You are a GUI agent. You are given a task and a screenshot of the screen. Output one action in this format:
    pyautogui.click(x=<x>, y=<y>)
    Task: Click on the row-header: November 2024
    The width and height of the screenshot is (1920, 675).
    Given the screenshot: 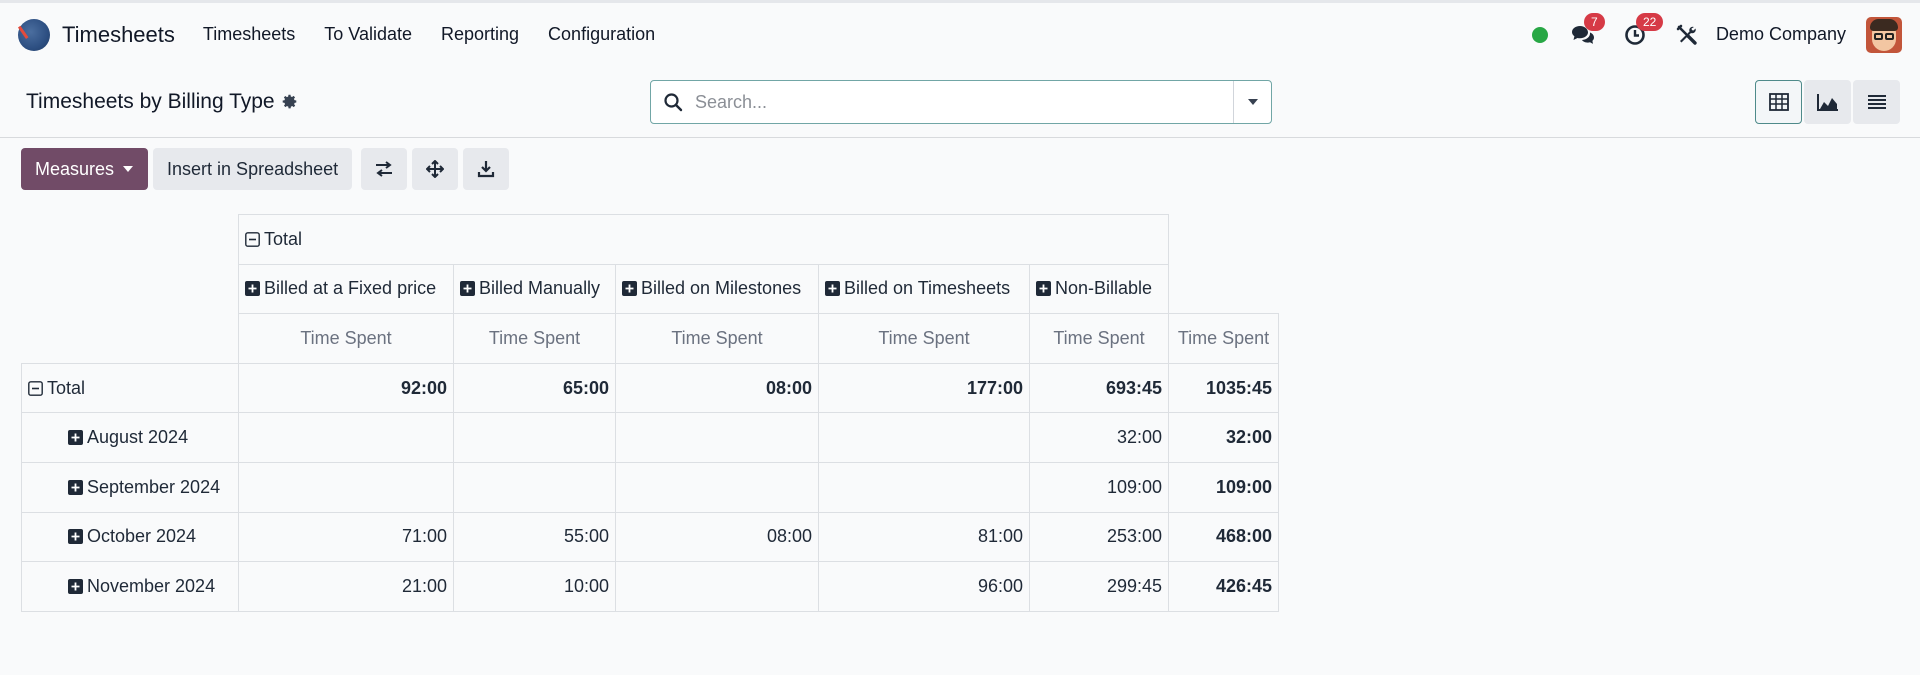 What is the action you would take?
    pyautogui.click(x=130, y=586)
    